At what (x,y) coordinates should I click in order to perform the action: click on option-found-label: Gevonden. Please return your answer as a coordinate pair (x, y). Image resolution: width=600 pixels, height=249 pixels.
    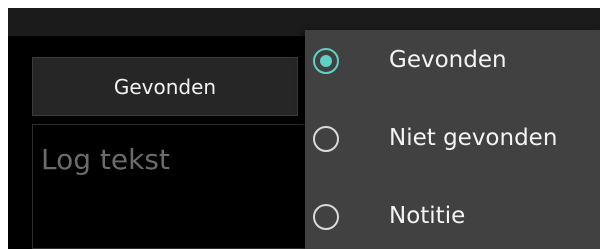
    Looking at the image, I should click on (448, 60).